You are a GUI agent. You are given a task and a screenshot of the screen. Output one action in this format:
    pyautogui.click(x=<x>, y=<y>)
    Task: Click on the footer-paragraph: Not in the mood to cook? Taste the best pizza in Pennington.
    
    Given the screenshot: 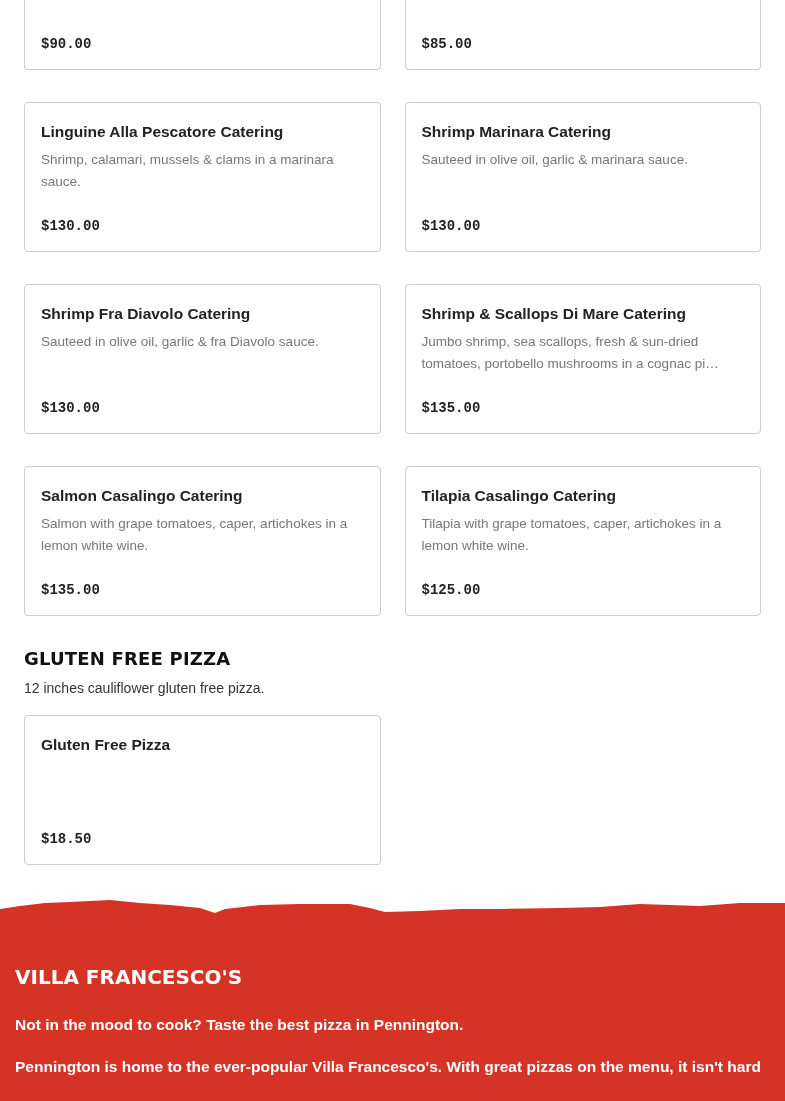 What is the action you would take?
    pyautogui.click(x=240, y=1024)
    